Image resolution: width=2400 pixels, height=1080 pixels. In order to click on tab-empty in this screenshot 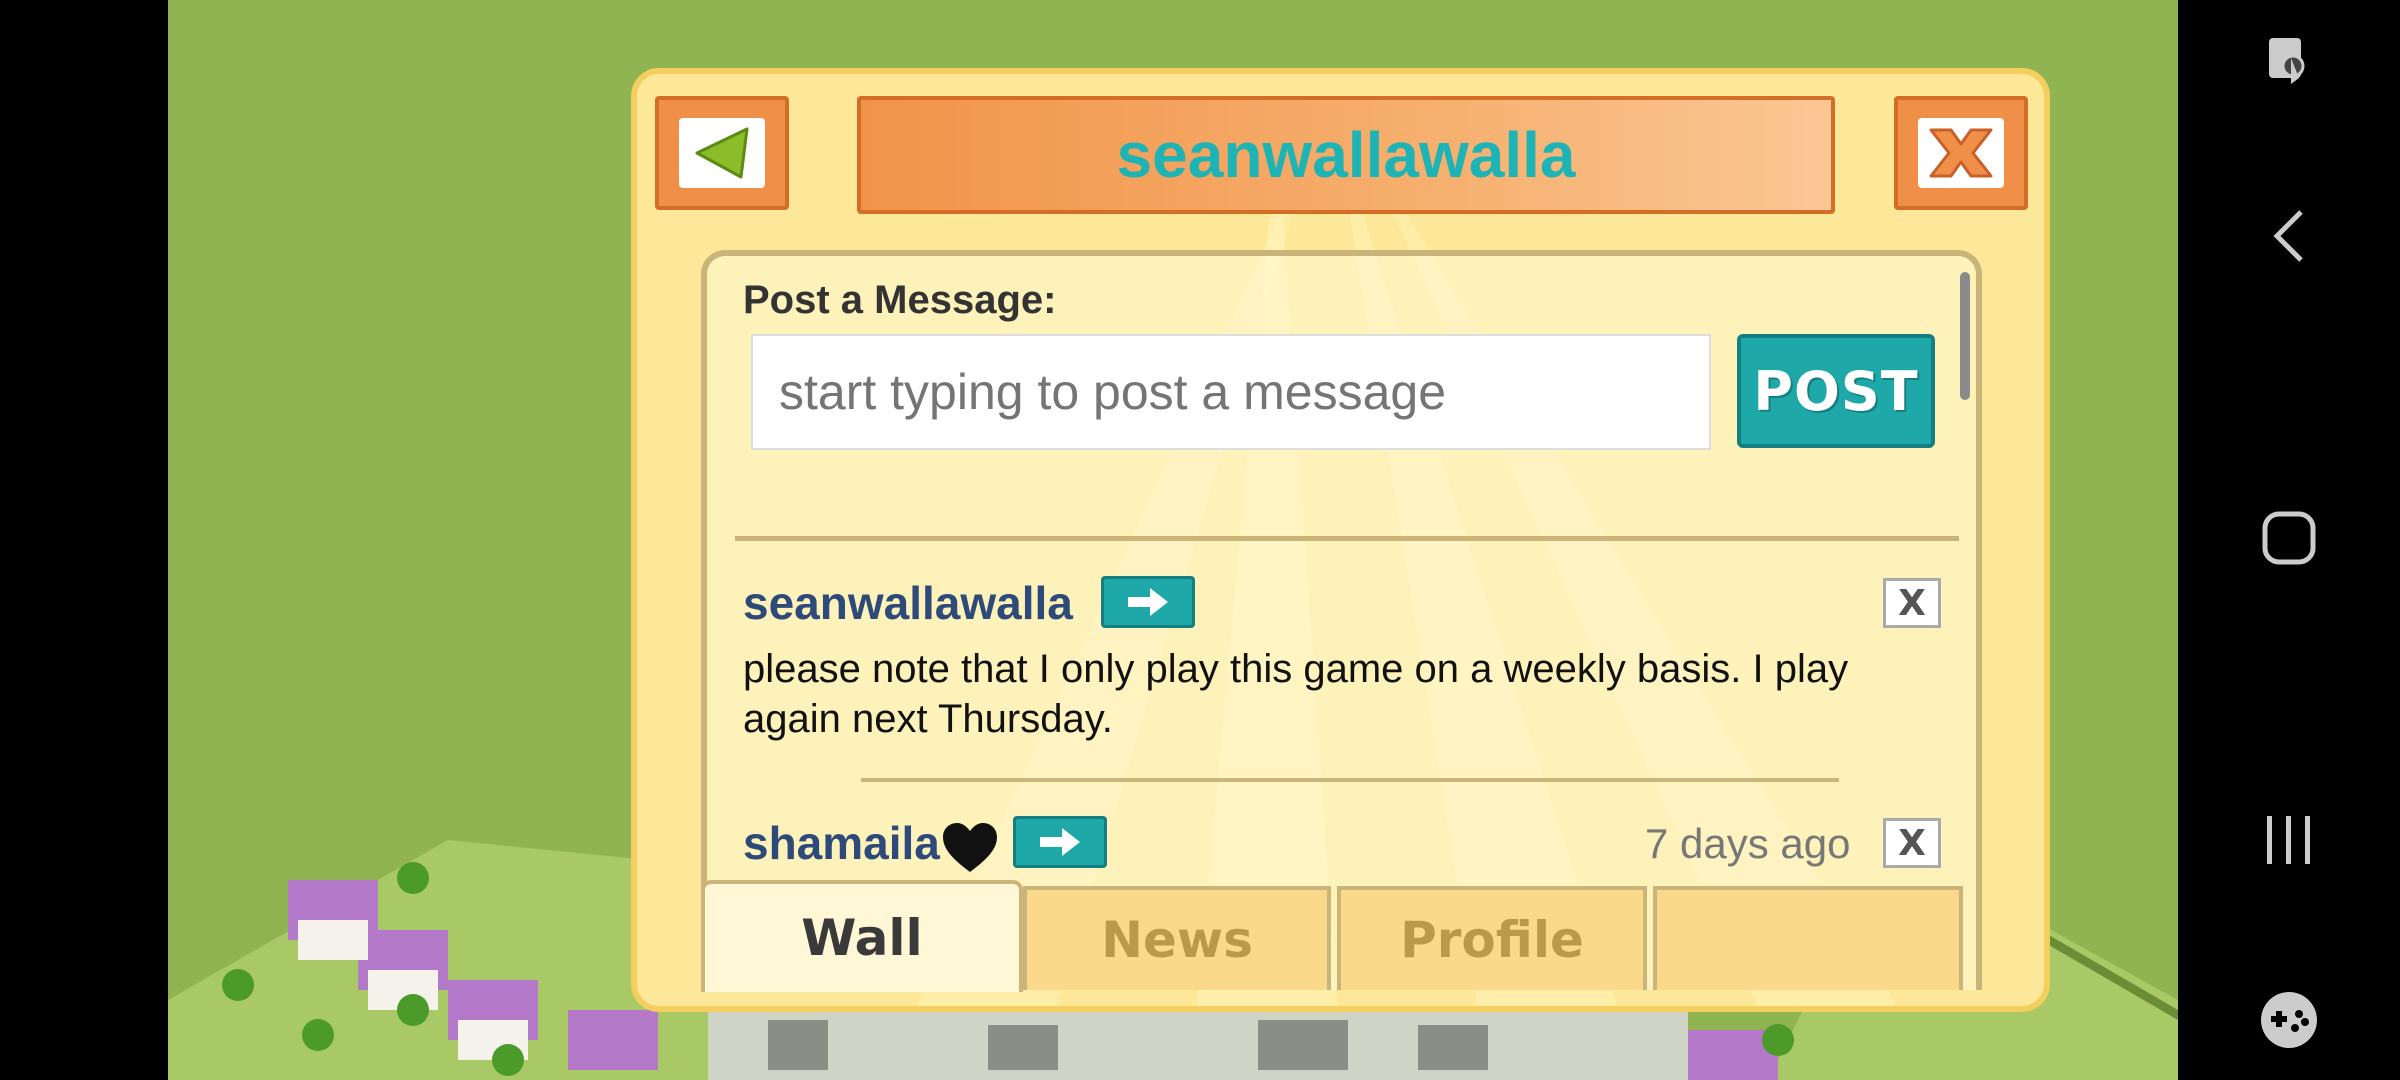, I will do `click(1808, 938)`.